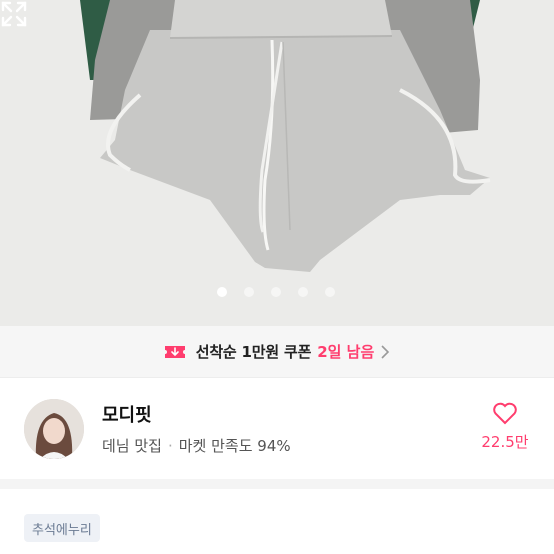 The width and height of the screenshot is (554, 554). I want to click on coupon-download-icon, so click(174, 351).